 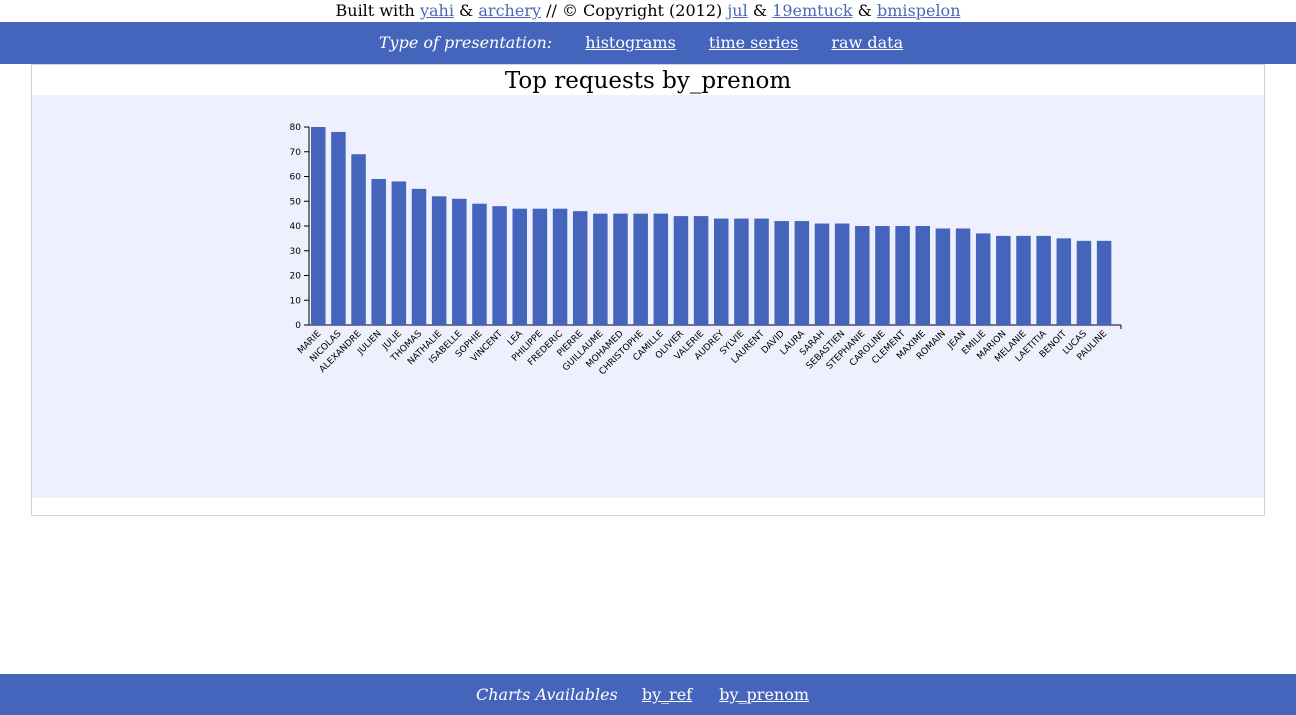 What do you see at coordinates (919, 10) in the screenshot?
I see `bmispelon-link: bmispelon` at bounding box center [919, 10].